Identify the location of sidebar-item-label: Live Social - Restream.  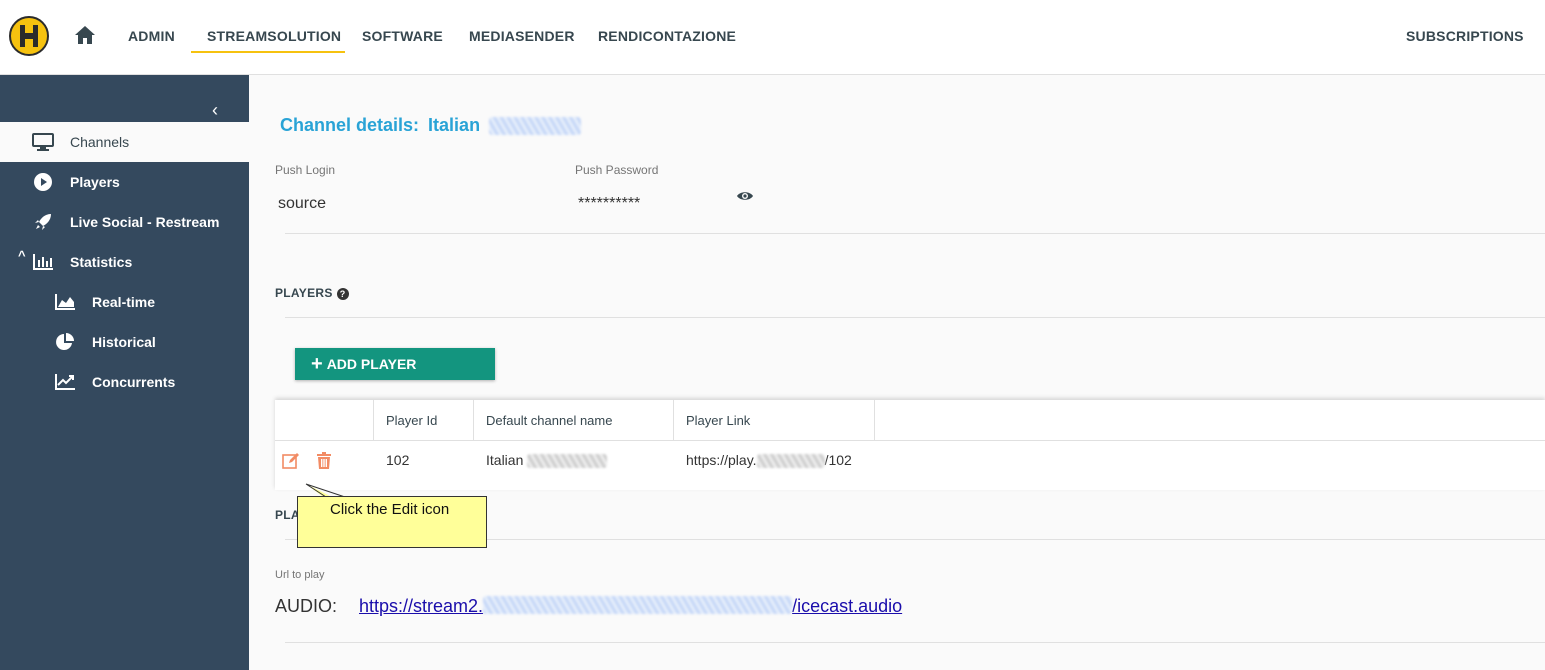
(145, 222).